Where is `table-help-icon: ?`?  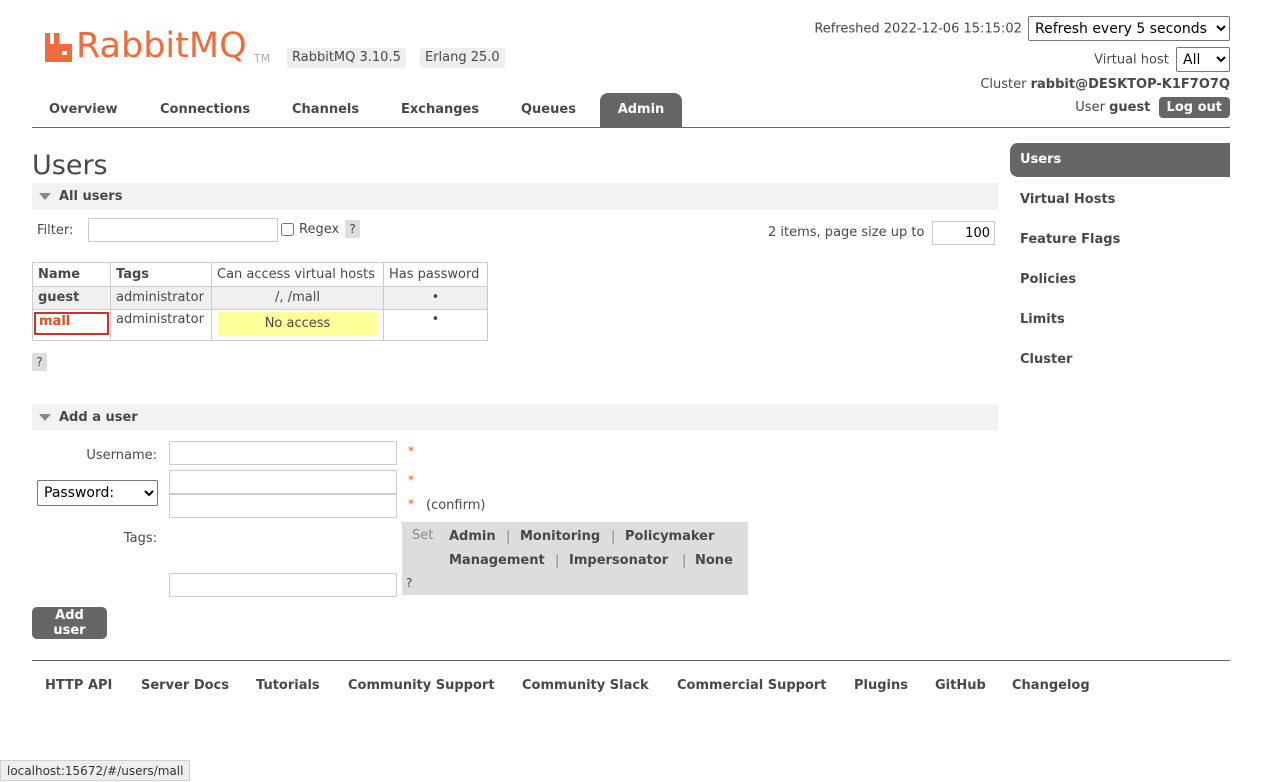 table-help-icon: ? is located at coordinates (39, 362).